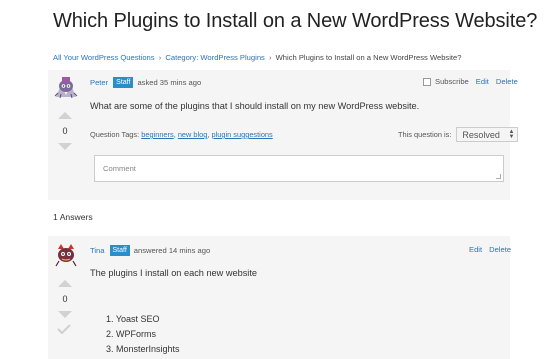  What do you see at coordinates (73, 217) in the screenshot?
I see `answers-count: 1 Answers` at bounding box center [73, 217].